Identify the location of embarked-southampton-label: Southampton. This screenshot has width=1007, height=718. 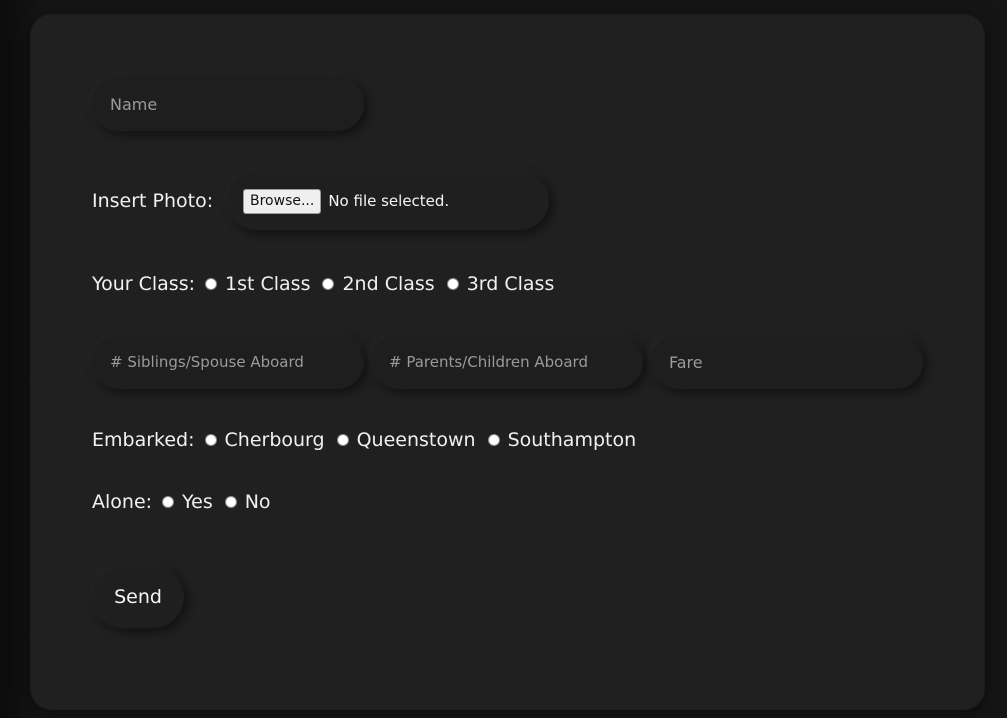
(572, 440).